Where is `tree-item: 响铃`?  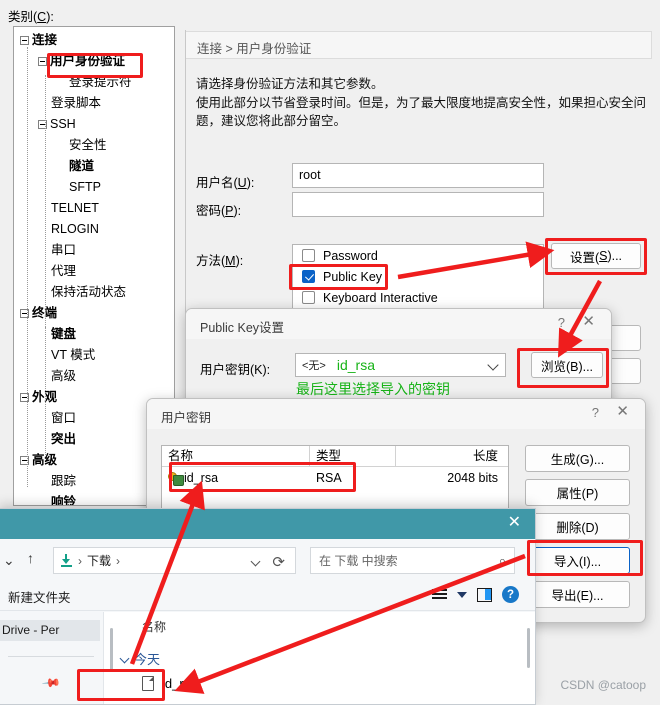
tree-item: 响铃 is located at coordinates (57, 500).